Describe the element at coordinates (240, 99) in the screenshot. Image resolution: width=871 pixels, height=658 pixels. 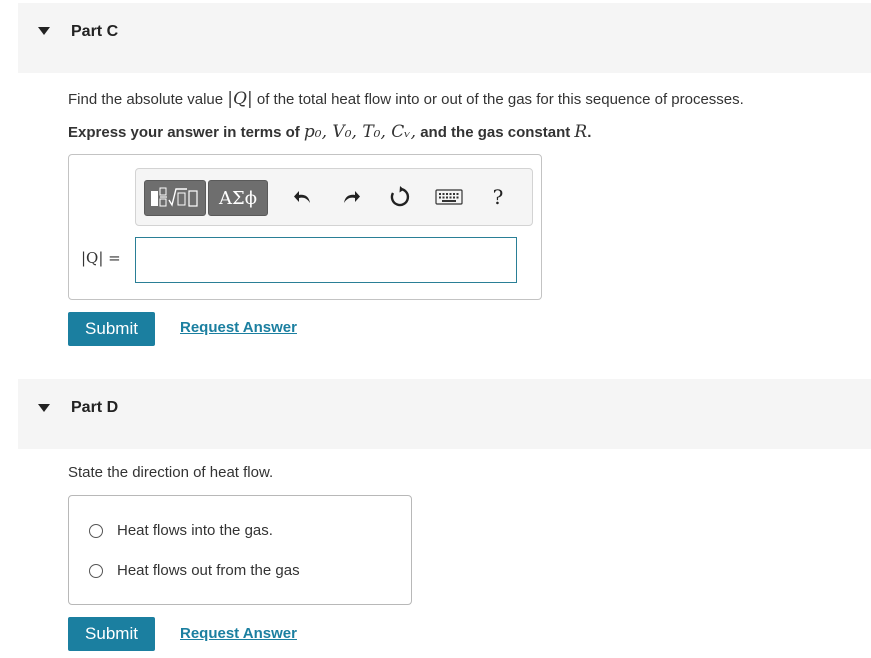
I see `abs-q-math: |Q|` at that location.